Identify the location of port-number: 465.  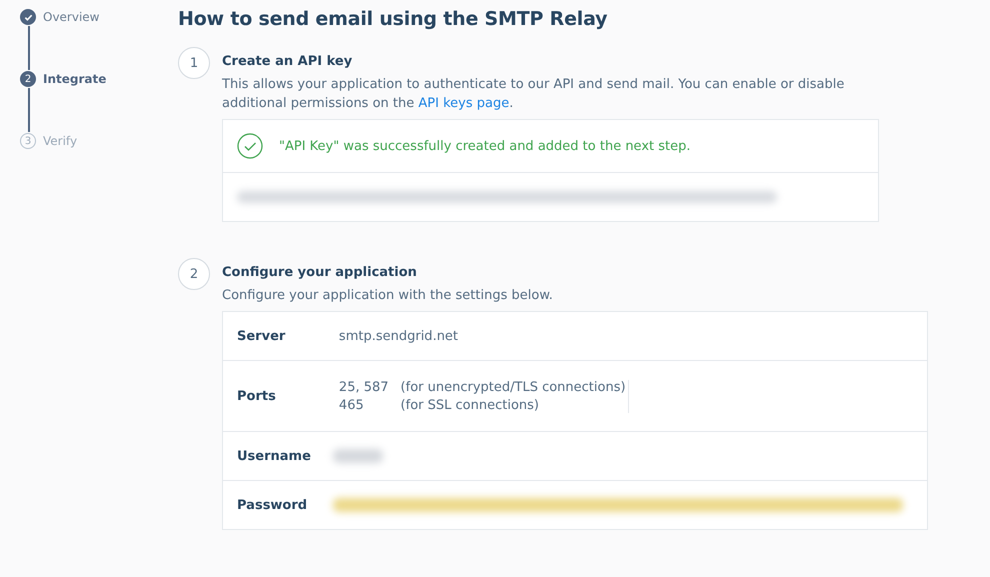
(351, 405).